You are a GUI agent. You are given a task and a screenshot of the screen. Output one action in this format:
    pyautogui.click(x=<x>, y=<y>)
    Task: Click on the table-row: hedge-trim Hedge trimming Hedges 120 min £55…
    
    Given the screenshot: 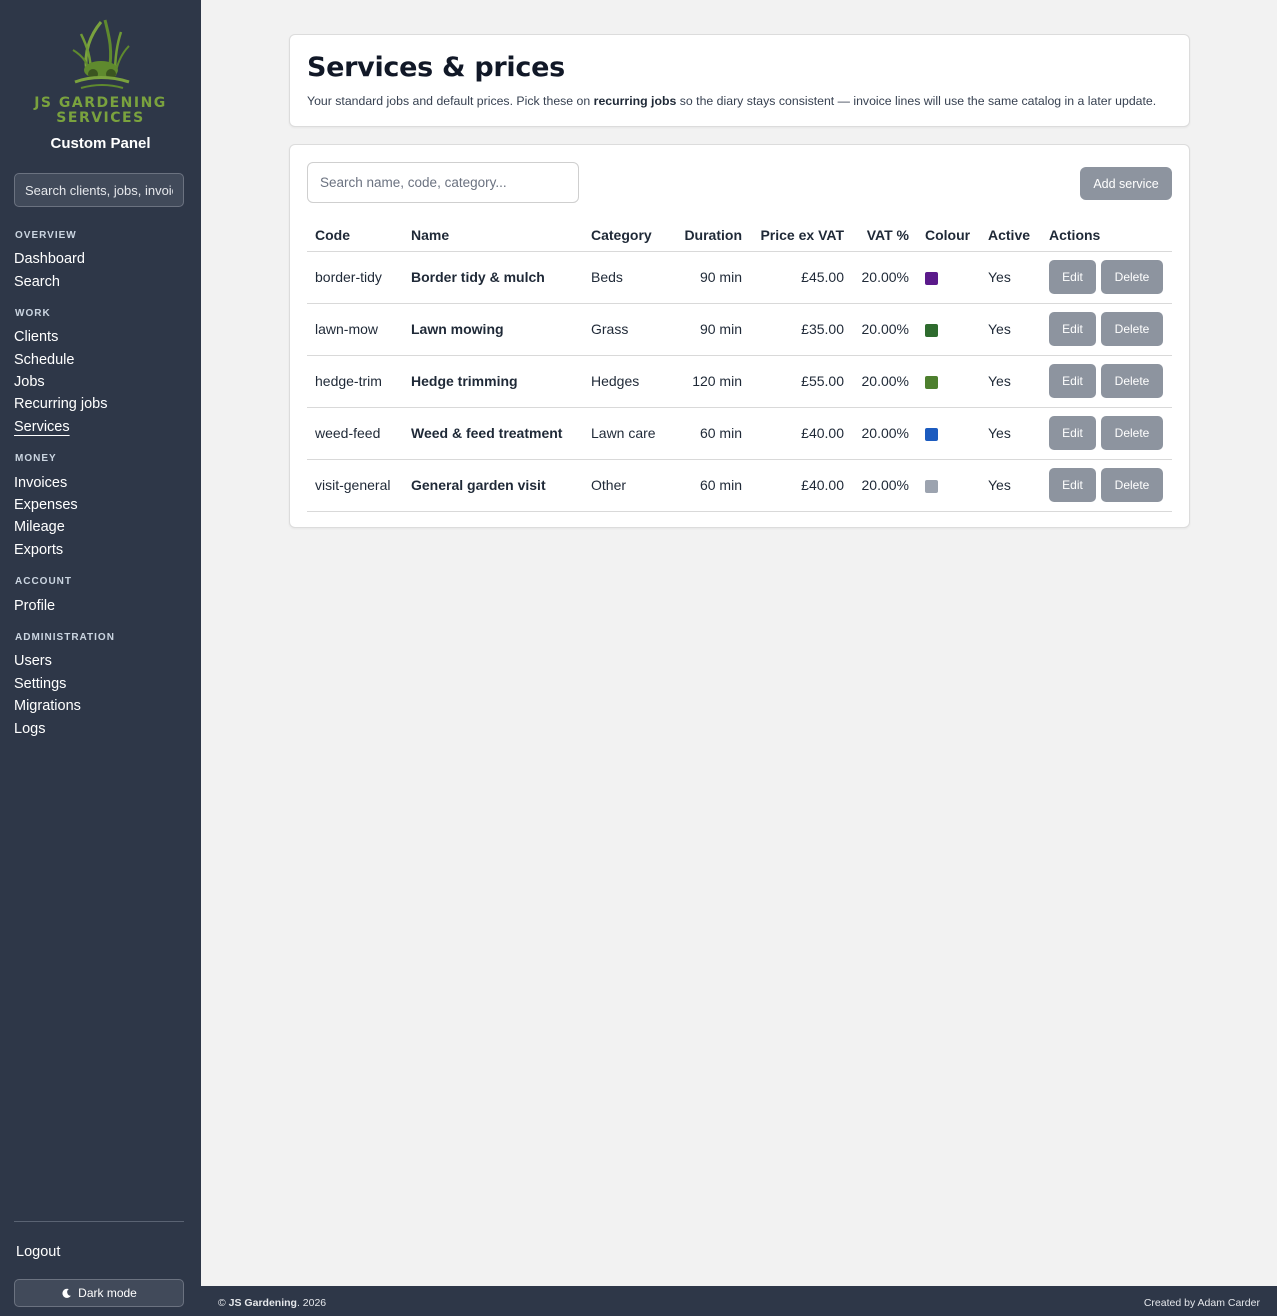 What is the action you would take?
    pyautogui.click(x=739, y=381)
    